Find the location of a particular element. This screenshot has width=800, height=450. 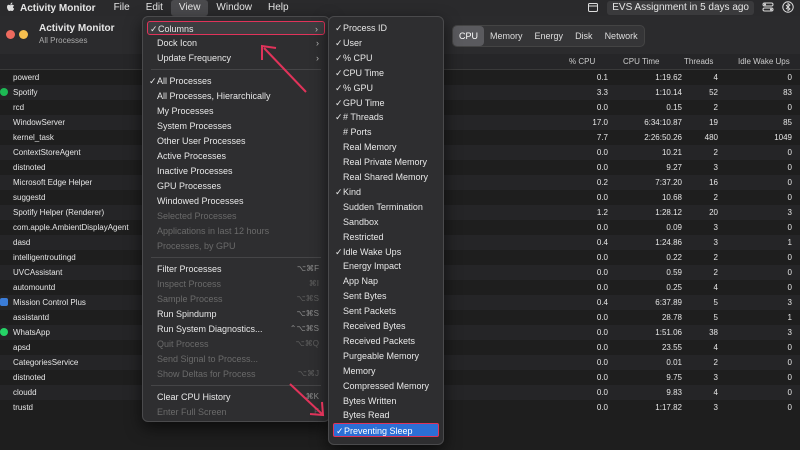

view-menu-item-update-frequency: Update Frequency › is located at coordinates (236, 58).